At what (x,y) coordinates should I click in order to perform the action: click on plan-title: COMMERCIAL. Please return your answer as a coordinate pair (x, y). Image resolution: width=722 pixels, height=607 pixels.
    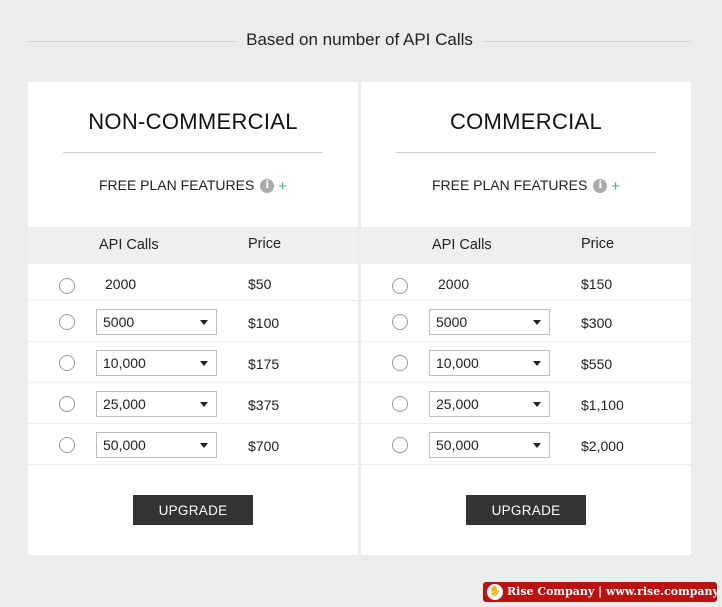
    Looking at the image, I should click on (526, 121).